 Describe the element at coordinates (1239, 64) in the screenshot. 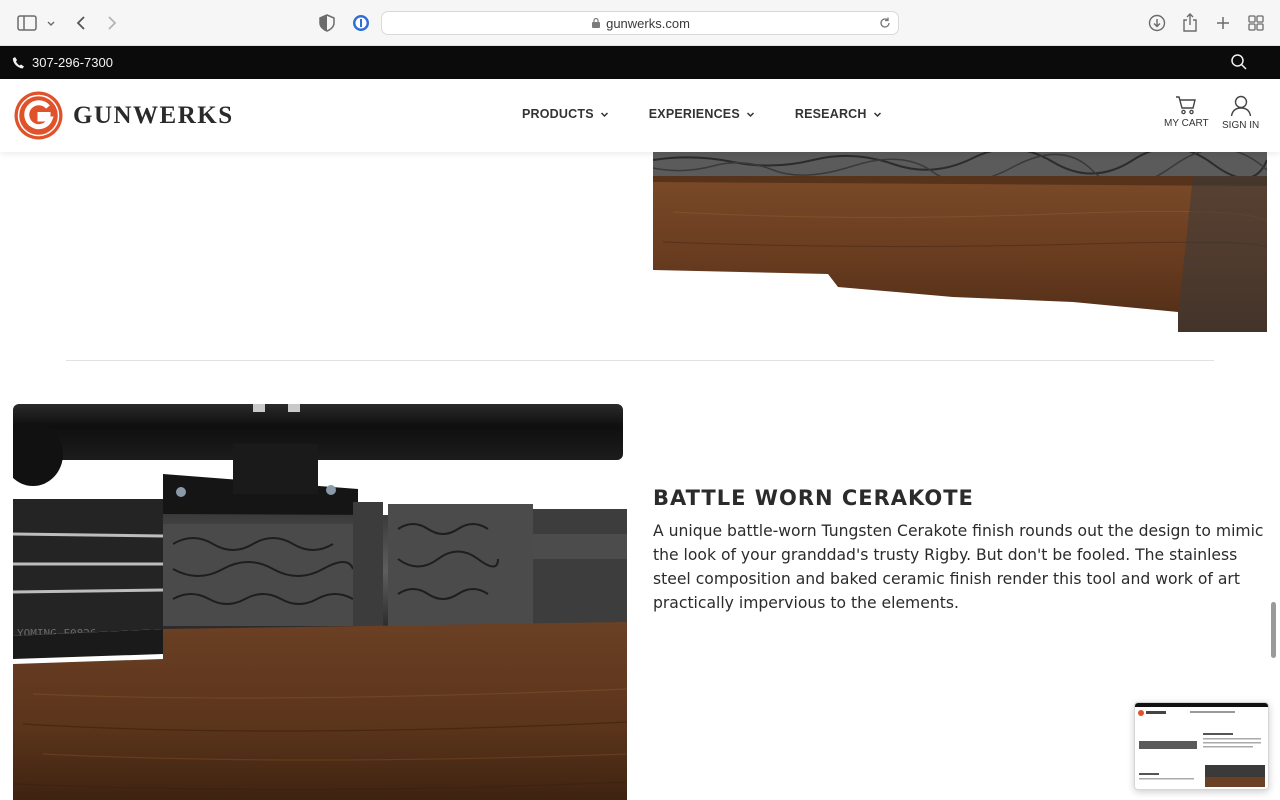

I see `search-icon` at that location.